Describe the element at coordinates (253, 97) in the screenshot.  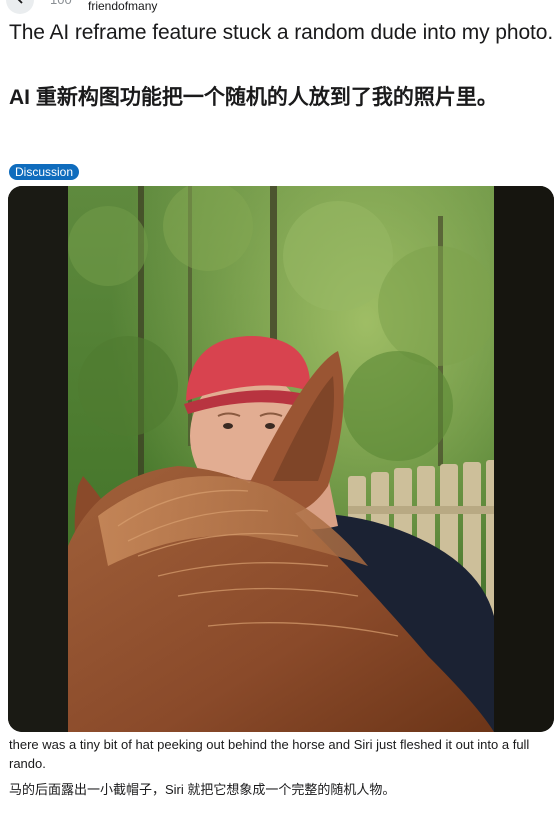
I see `post-title-translation: AI 重新构图功能把一个随机的人放到了我的照片里。` at that location.